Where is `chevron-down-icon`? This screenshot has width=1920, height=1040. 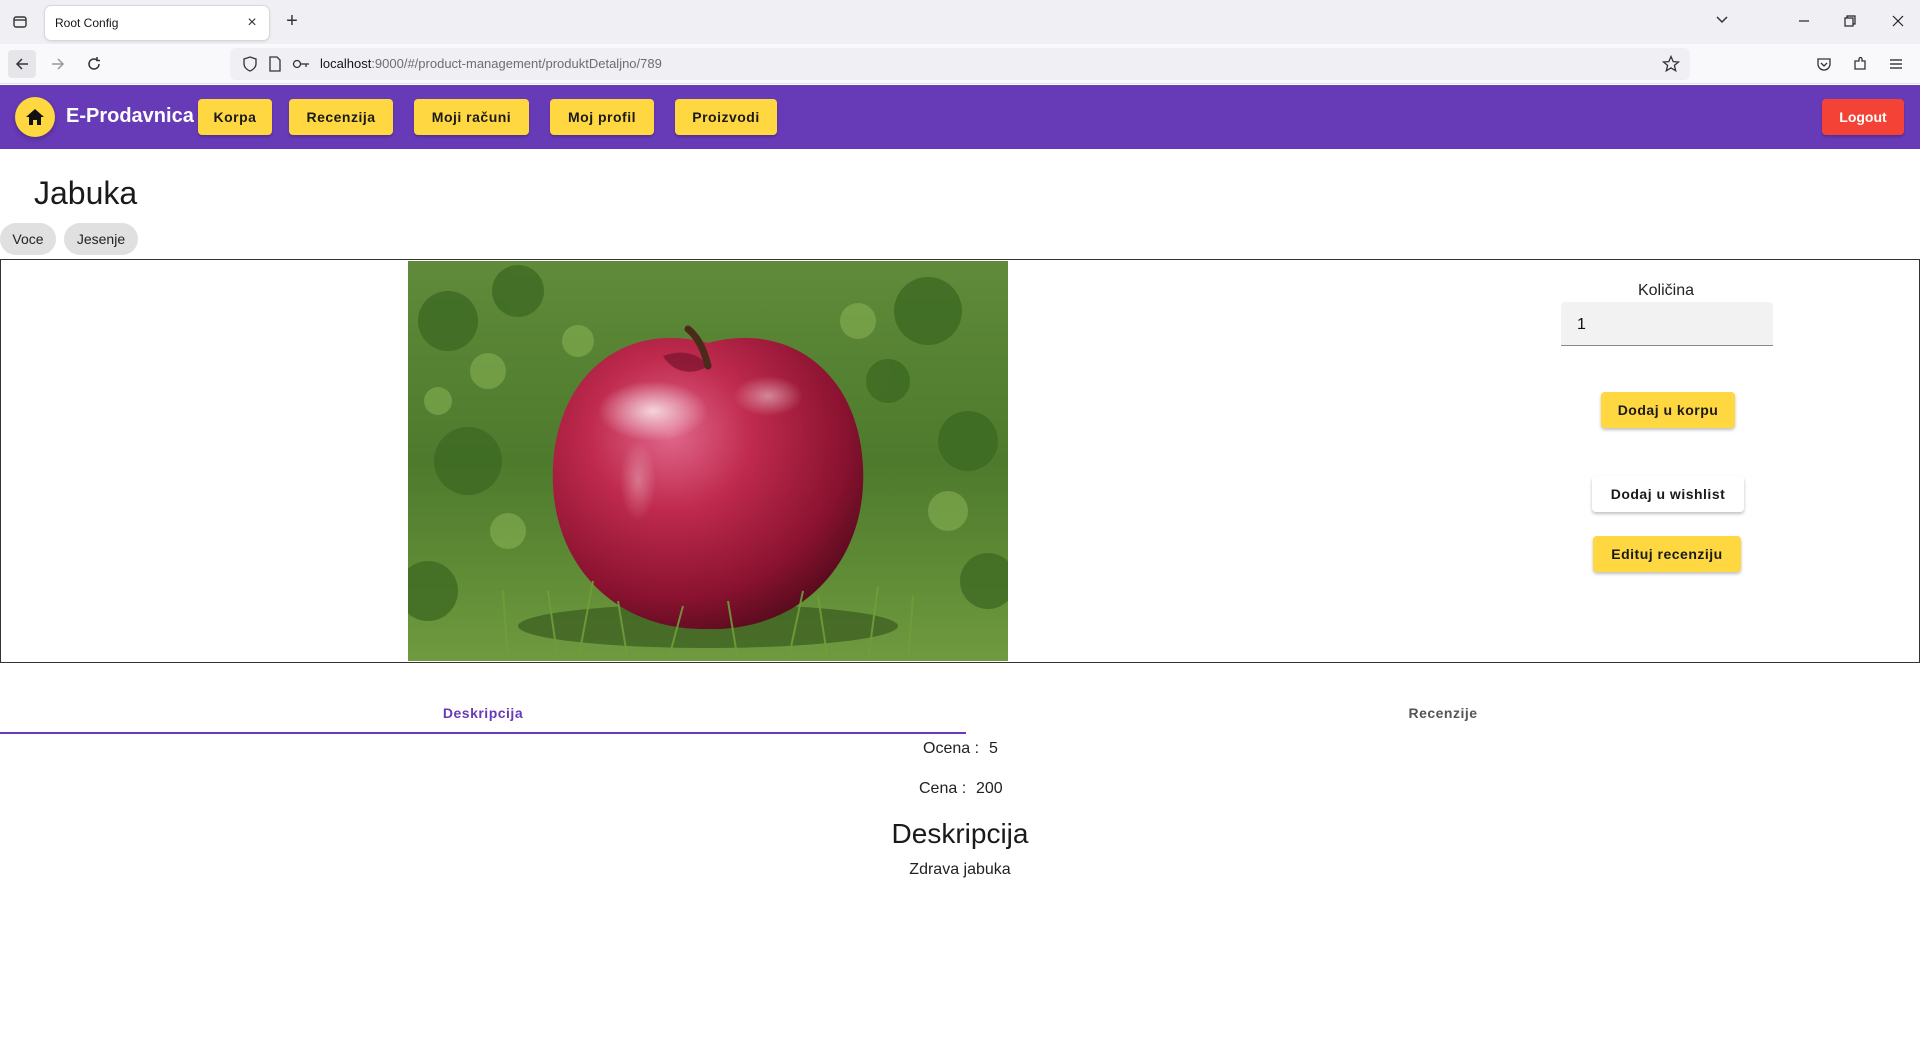 chevron-down-icon is located at coordinates (1722, 22).